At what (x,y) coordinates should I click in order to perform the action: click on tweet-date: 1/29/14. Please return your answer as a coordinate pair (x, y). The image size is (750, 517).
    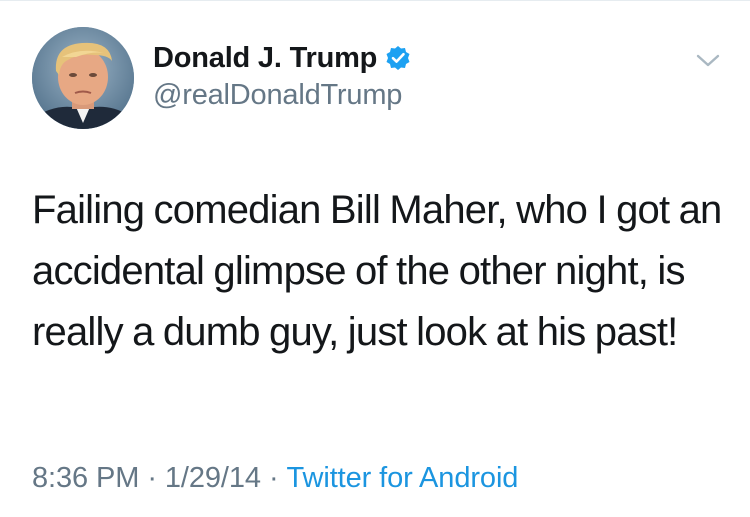
    Looking at the image, I should click on (213, 478).